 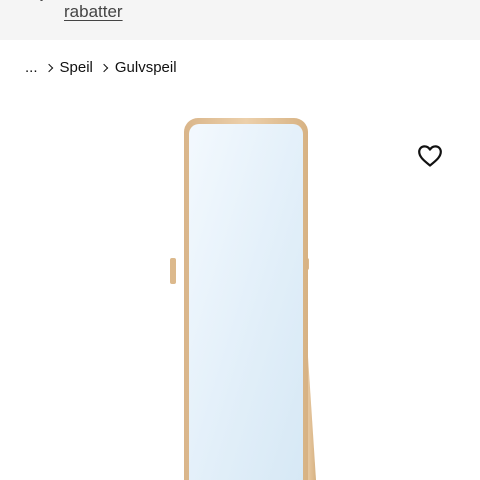 What do you see at coordinates (240, 20) in the screenshot?
I see `promo-banner: rabatter` at bounding box center [240, 20].